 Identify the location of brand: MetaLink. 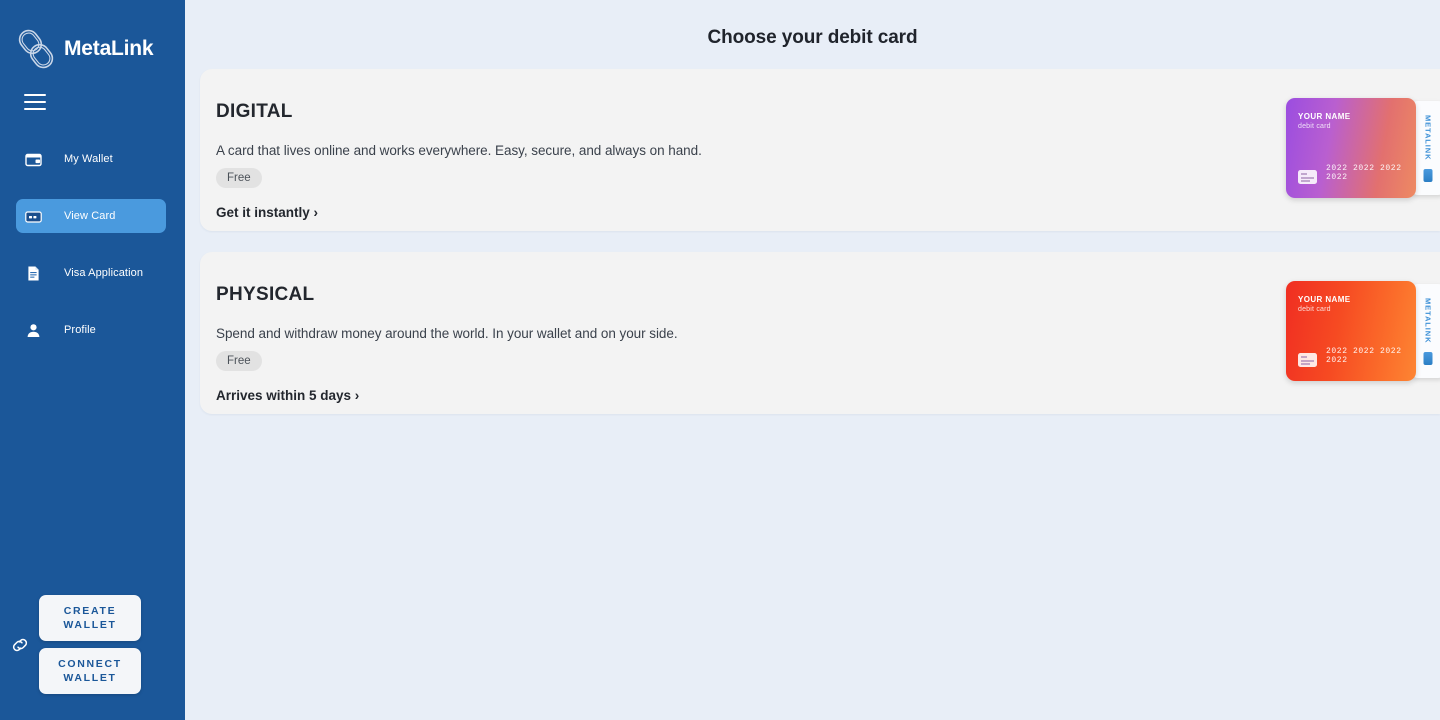
(92, 38).